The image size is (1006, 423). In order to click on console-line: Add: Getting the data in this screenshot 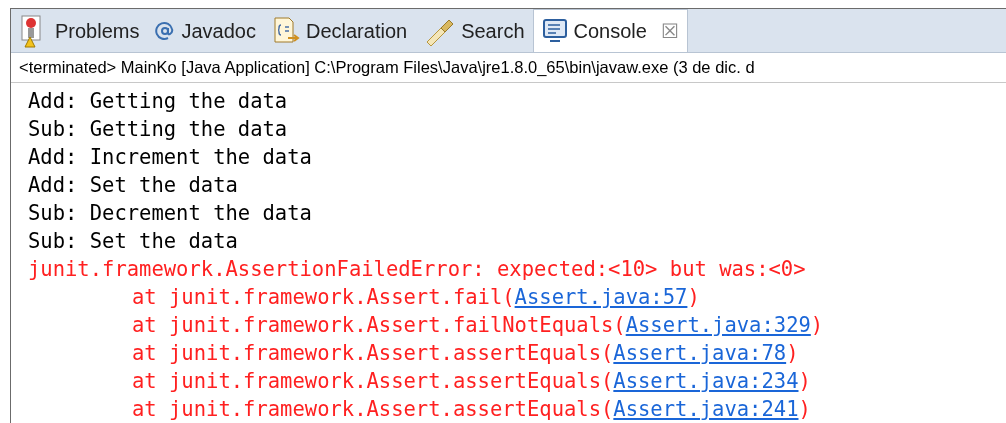, I will do `click(158, 101)`.